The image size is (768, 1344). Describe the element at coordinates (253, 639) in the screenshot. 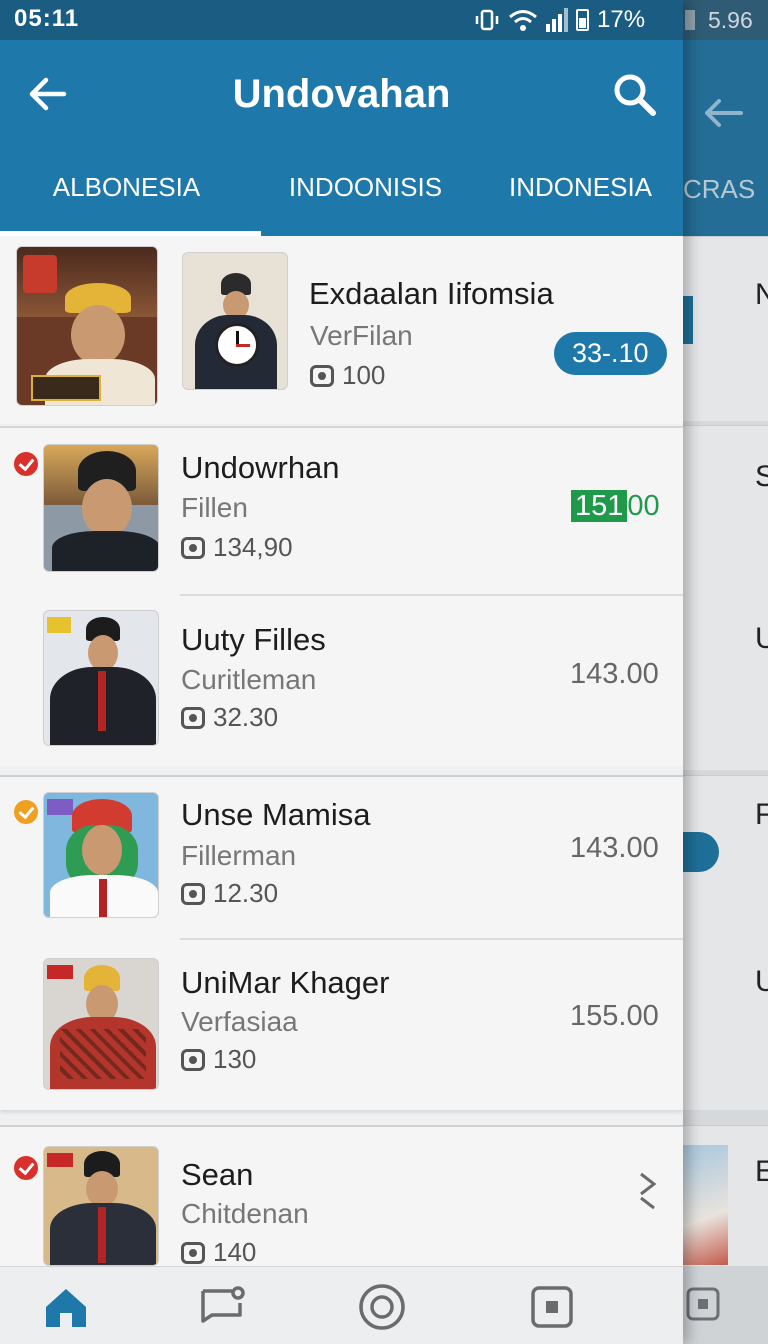

I see `item-name: Uuty Filles` at that location.